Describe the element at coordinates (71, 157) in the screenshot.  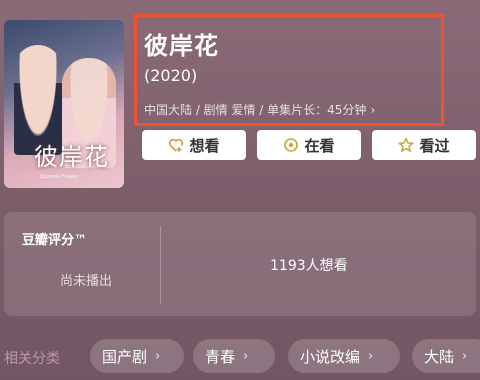
I see `poster-title-art: 彼岸花` at that location.